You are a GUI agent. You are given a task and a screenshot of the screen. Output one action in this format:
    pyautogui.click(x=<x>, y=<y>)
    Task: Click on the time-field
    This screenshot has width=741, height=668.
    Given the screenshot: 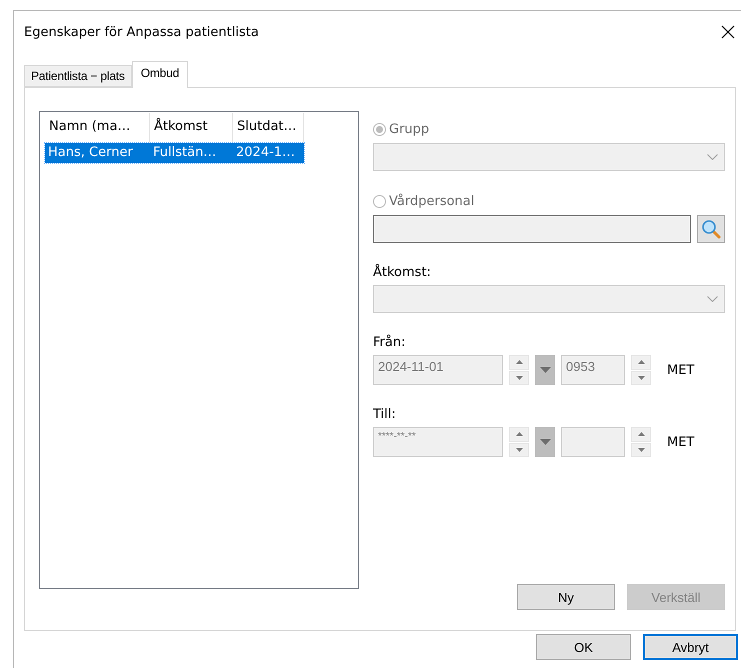 What is the action you would take?
    pyautogui.click(x=593, y=442)
    